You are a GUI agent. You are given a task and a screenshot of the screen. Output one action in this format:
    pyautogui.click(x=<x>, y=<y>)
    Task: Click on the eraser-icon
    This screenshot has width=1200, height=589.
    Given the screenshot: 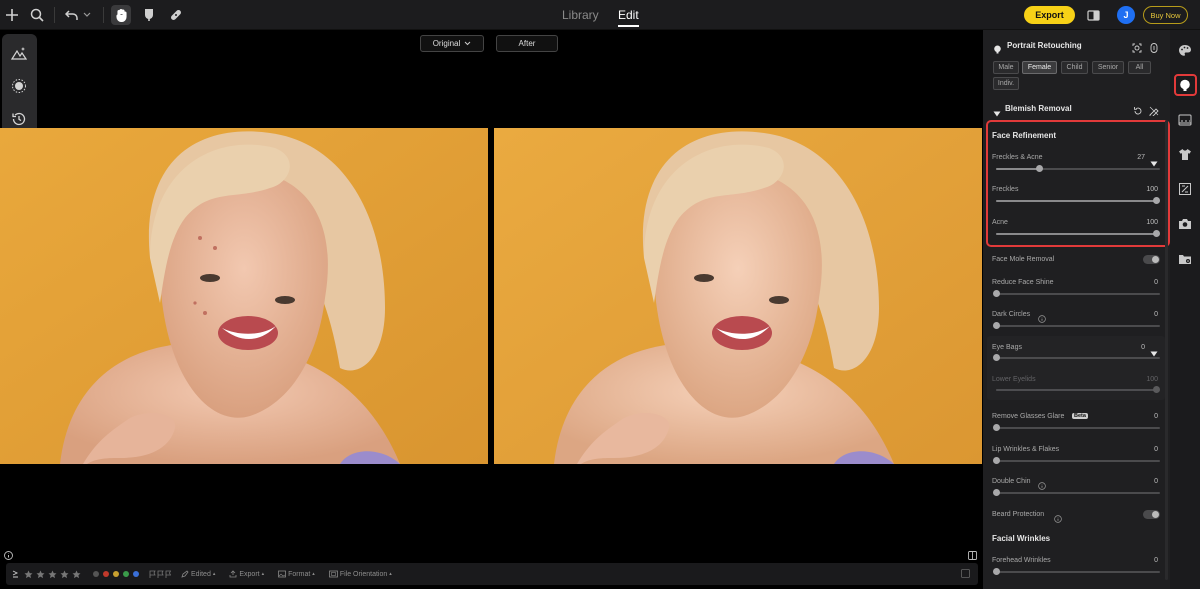 What is the action you would take?
    pyautogui.click(x=1154, y=112)
    